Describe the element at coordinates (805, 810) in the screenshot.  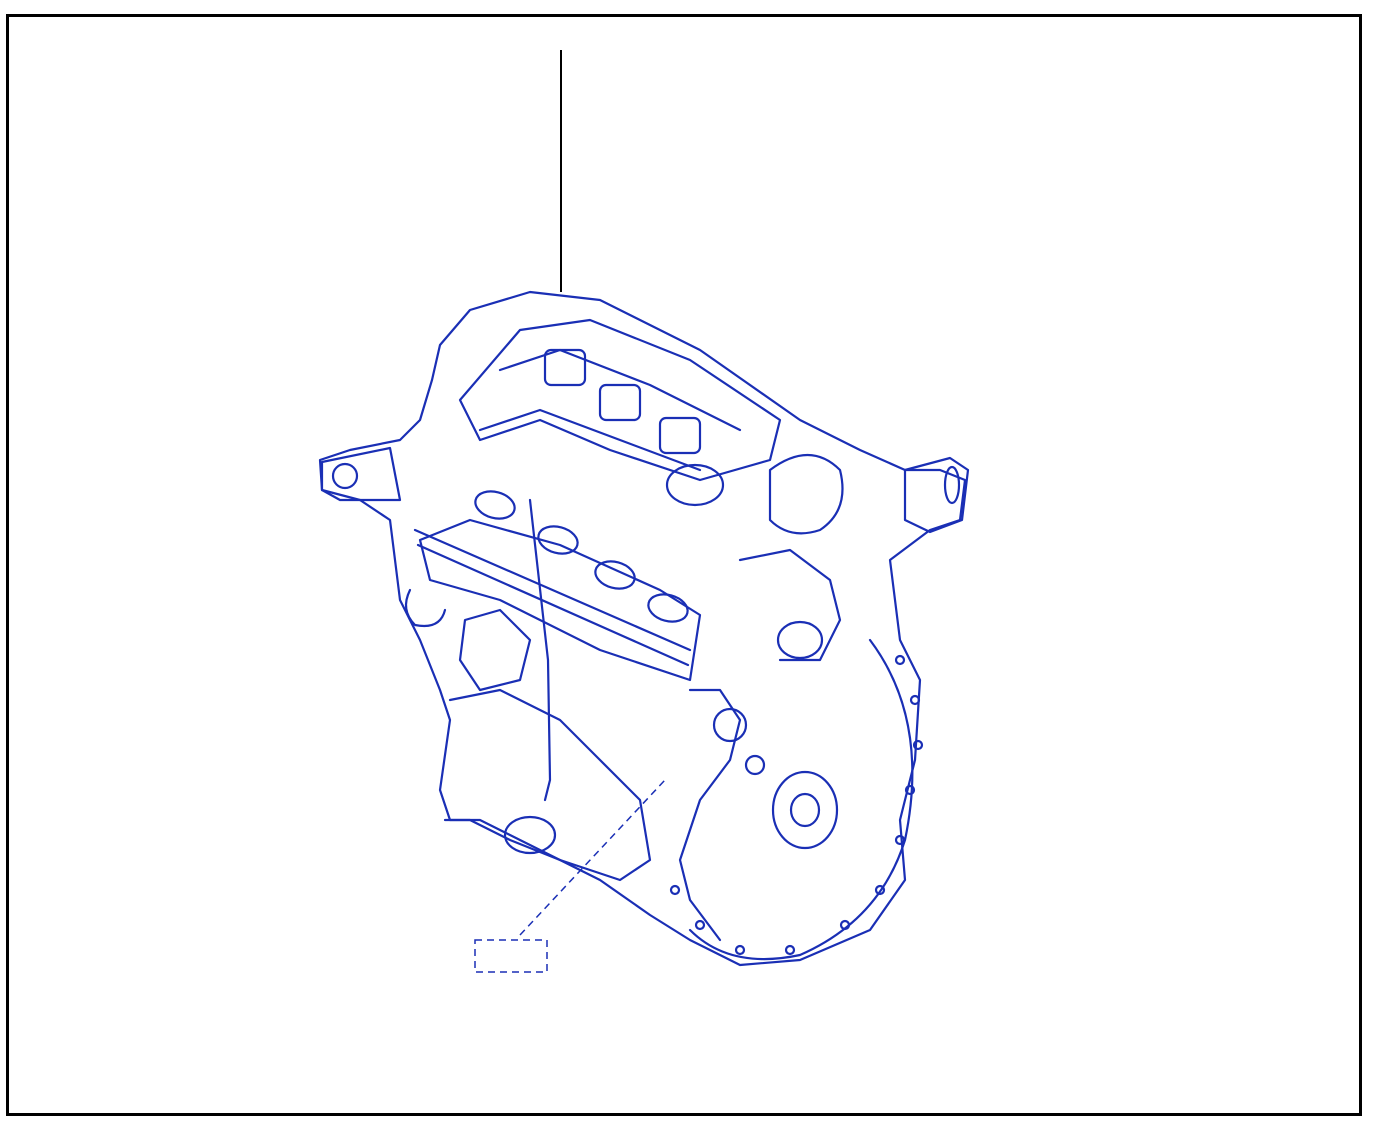
I see `crankshaft-flange` at that location.